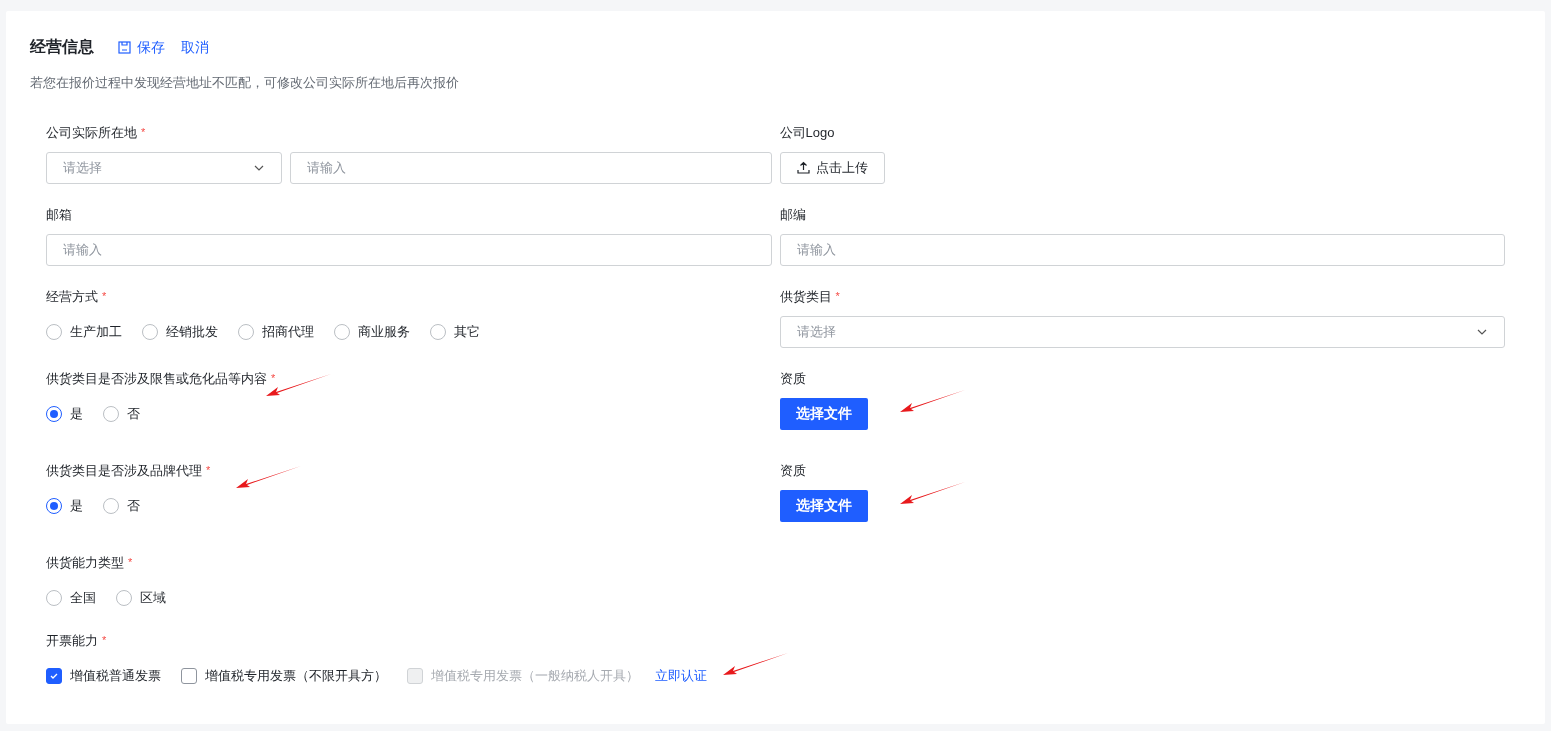  What do you see at coordinates (62, 47) in the screenshot?
I see `section-title: 经营信息` at bounding box center [62, 47].